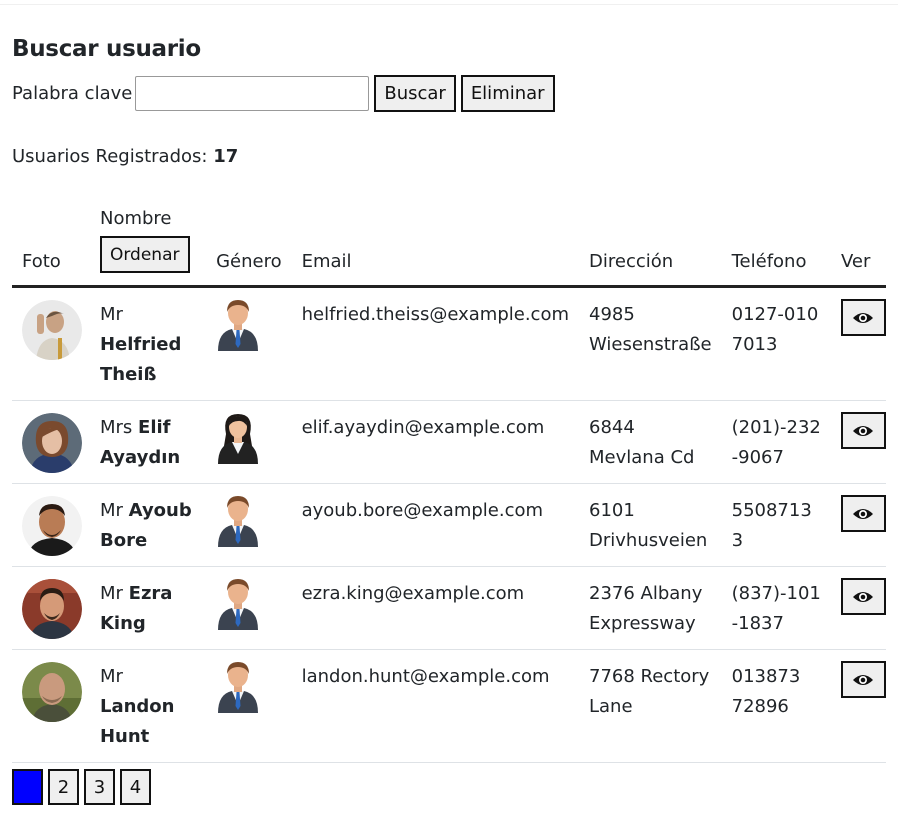  I want to click on cell-email: landon.hunt@example.com, so click(435, 706).